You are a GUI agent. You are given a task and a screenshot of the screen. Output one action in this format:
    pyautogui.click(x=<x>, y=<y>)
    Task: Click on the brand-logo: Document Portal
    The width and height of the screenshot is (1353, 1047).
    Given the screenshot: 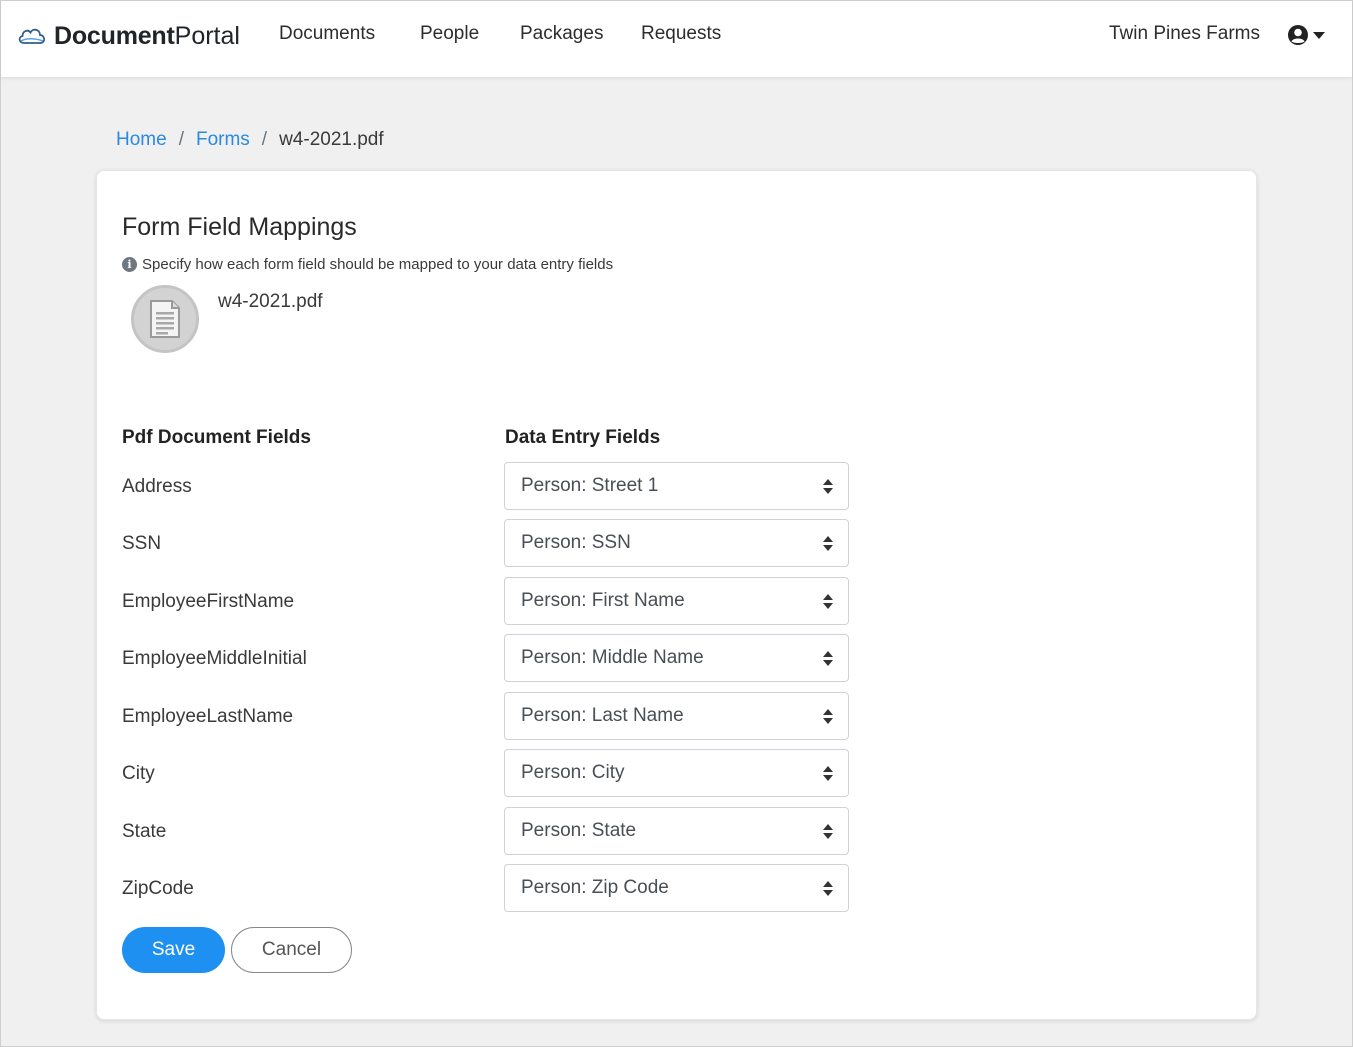 What is the action you would take?
    pyautogui.click(x=128, y=36)
    